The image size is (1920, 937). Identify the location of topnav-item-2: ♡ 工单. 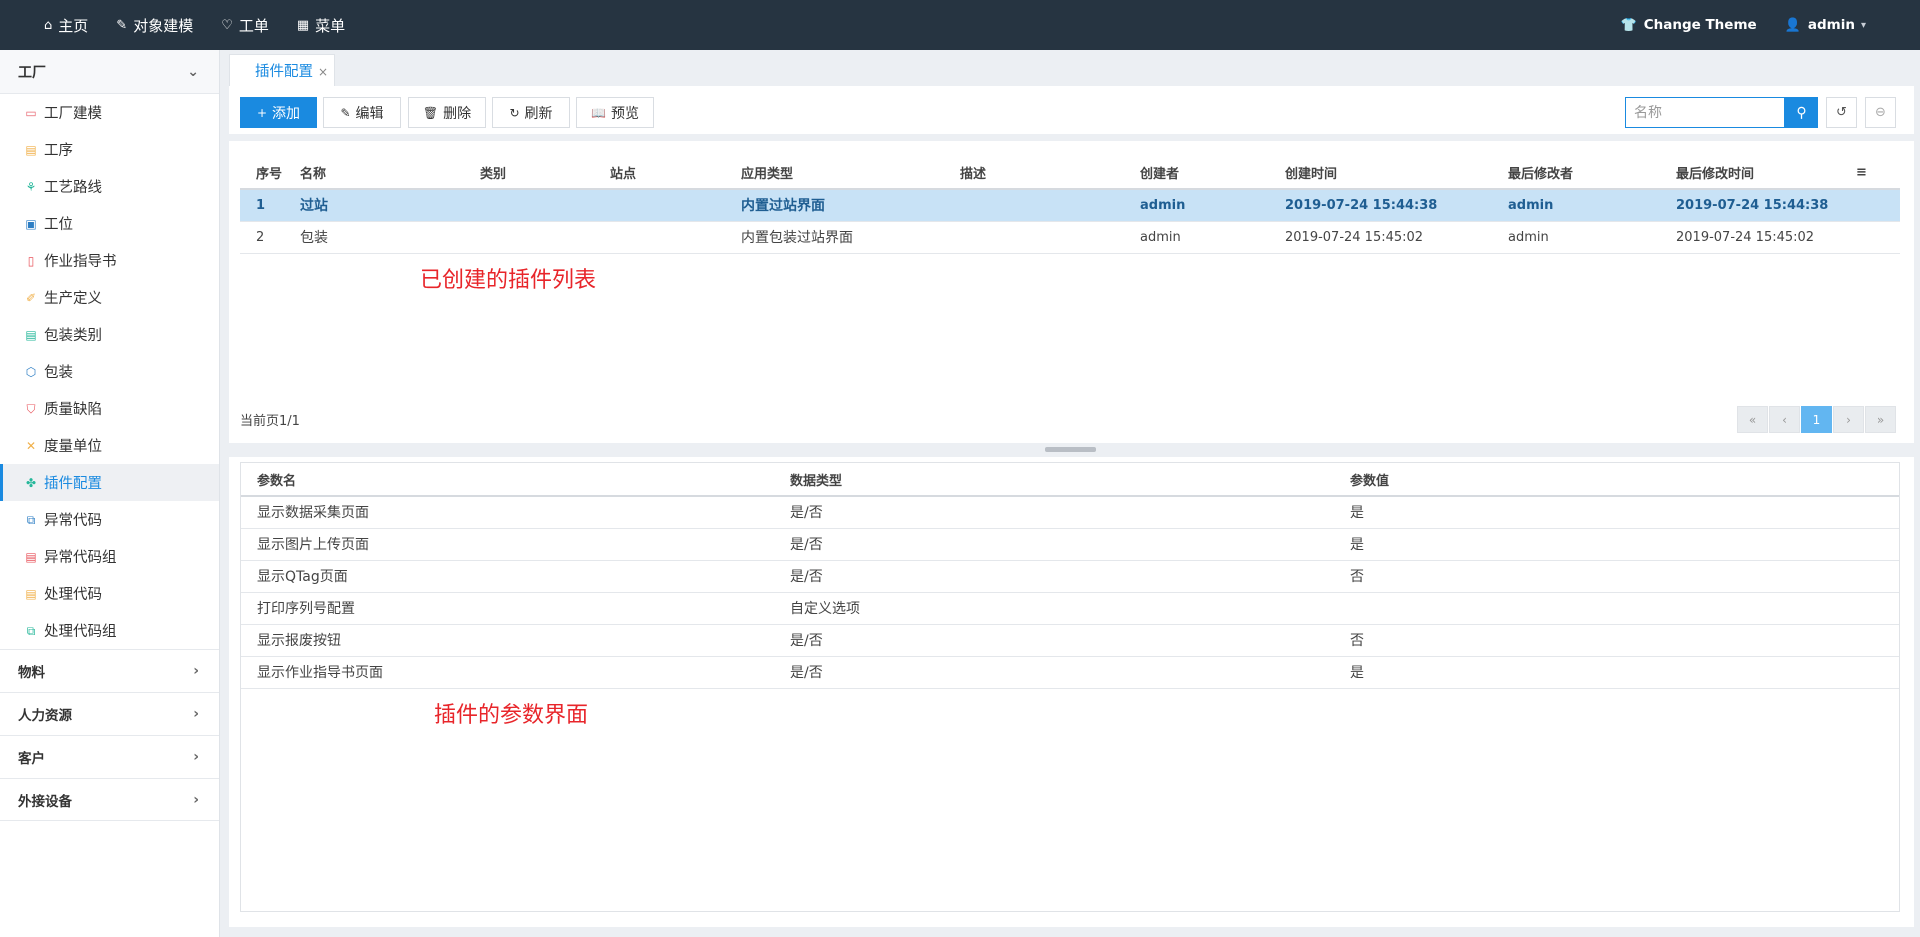
(245, 25).